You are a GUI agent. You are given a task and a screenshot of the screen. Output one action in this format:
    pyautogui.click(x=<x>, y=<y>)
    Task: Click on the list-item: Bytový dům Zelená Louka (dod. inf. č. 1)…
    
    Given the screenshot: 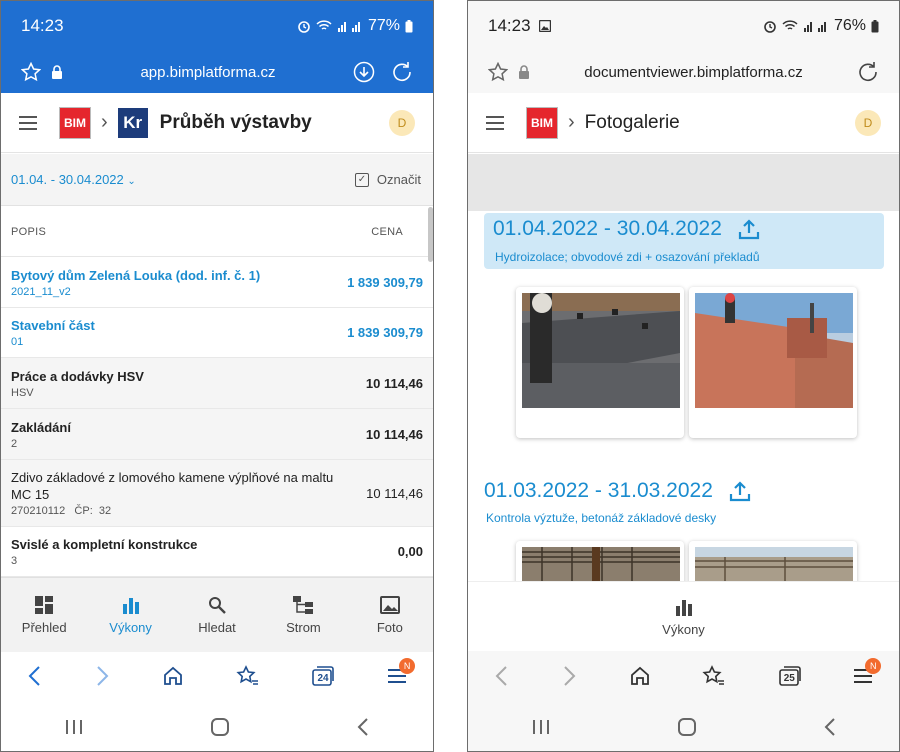 What is the action you would take?
    pyautogui.click(x=217, y=282)
    